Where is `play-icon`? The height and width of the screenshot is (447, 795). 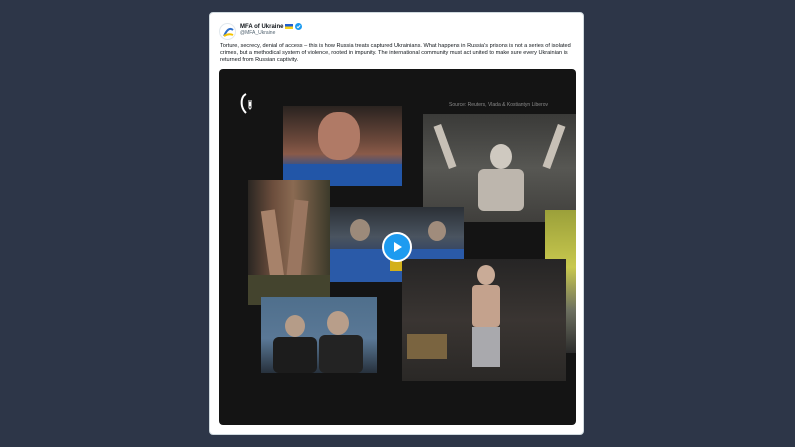
play-icon is located at coordinates (398, 247).